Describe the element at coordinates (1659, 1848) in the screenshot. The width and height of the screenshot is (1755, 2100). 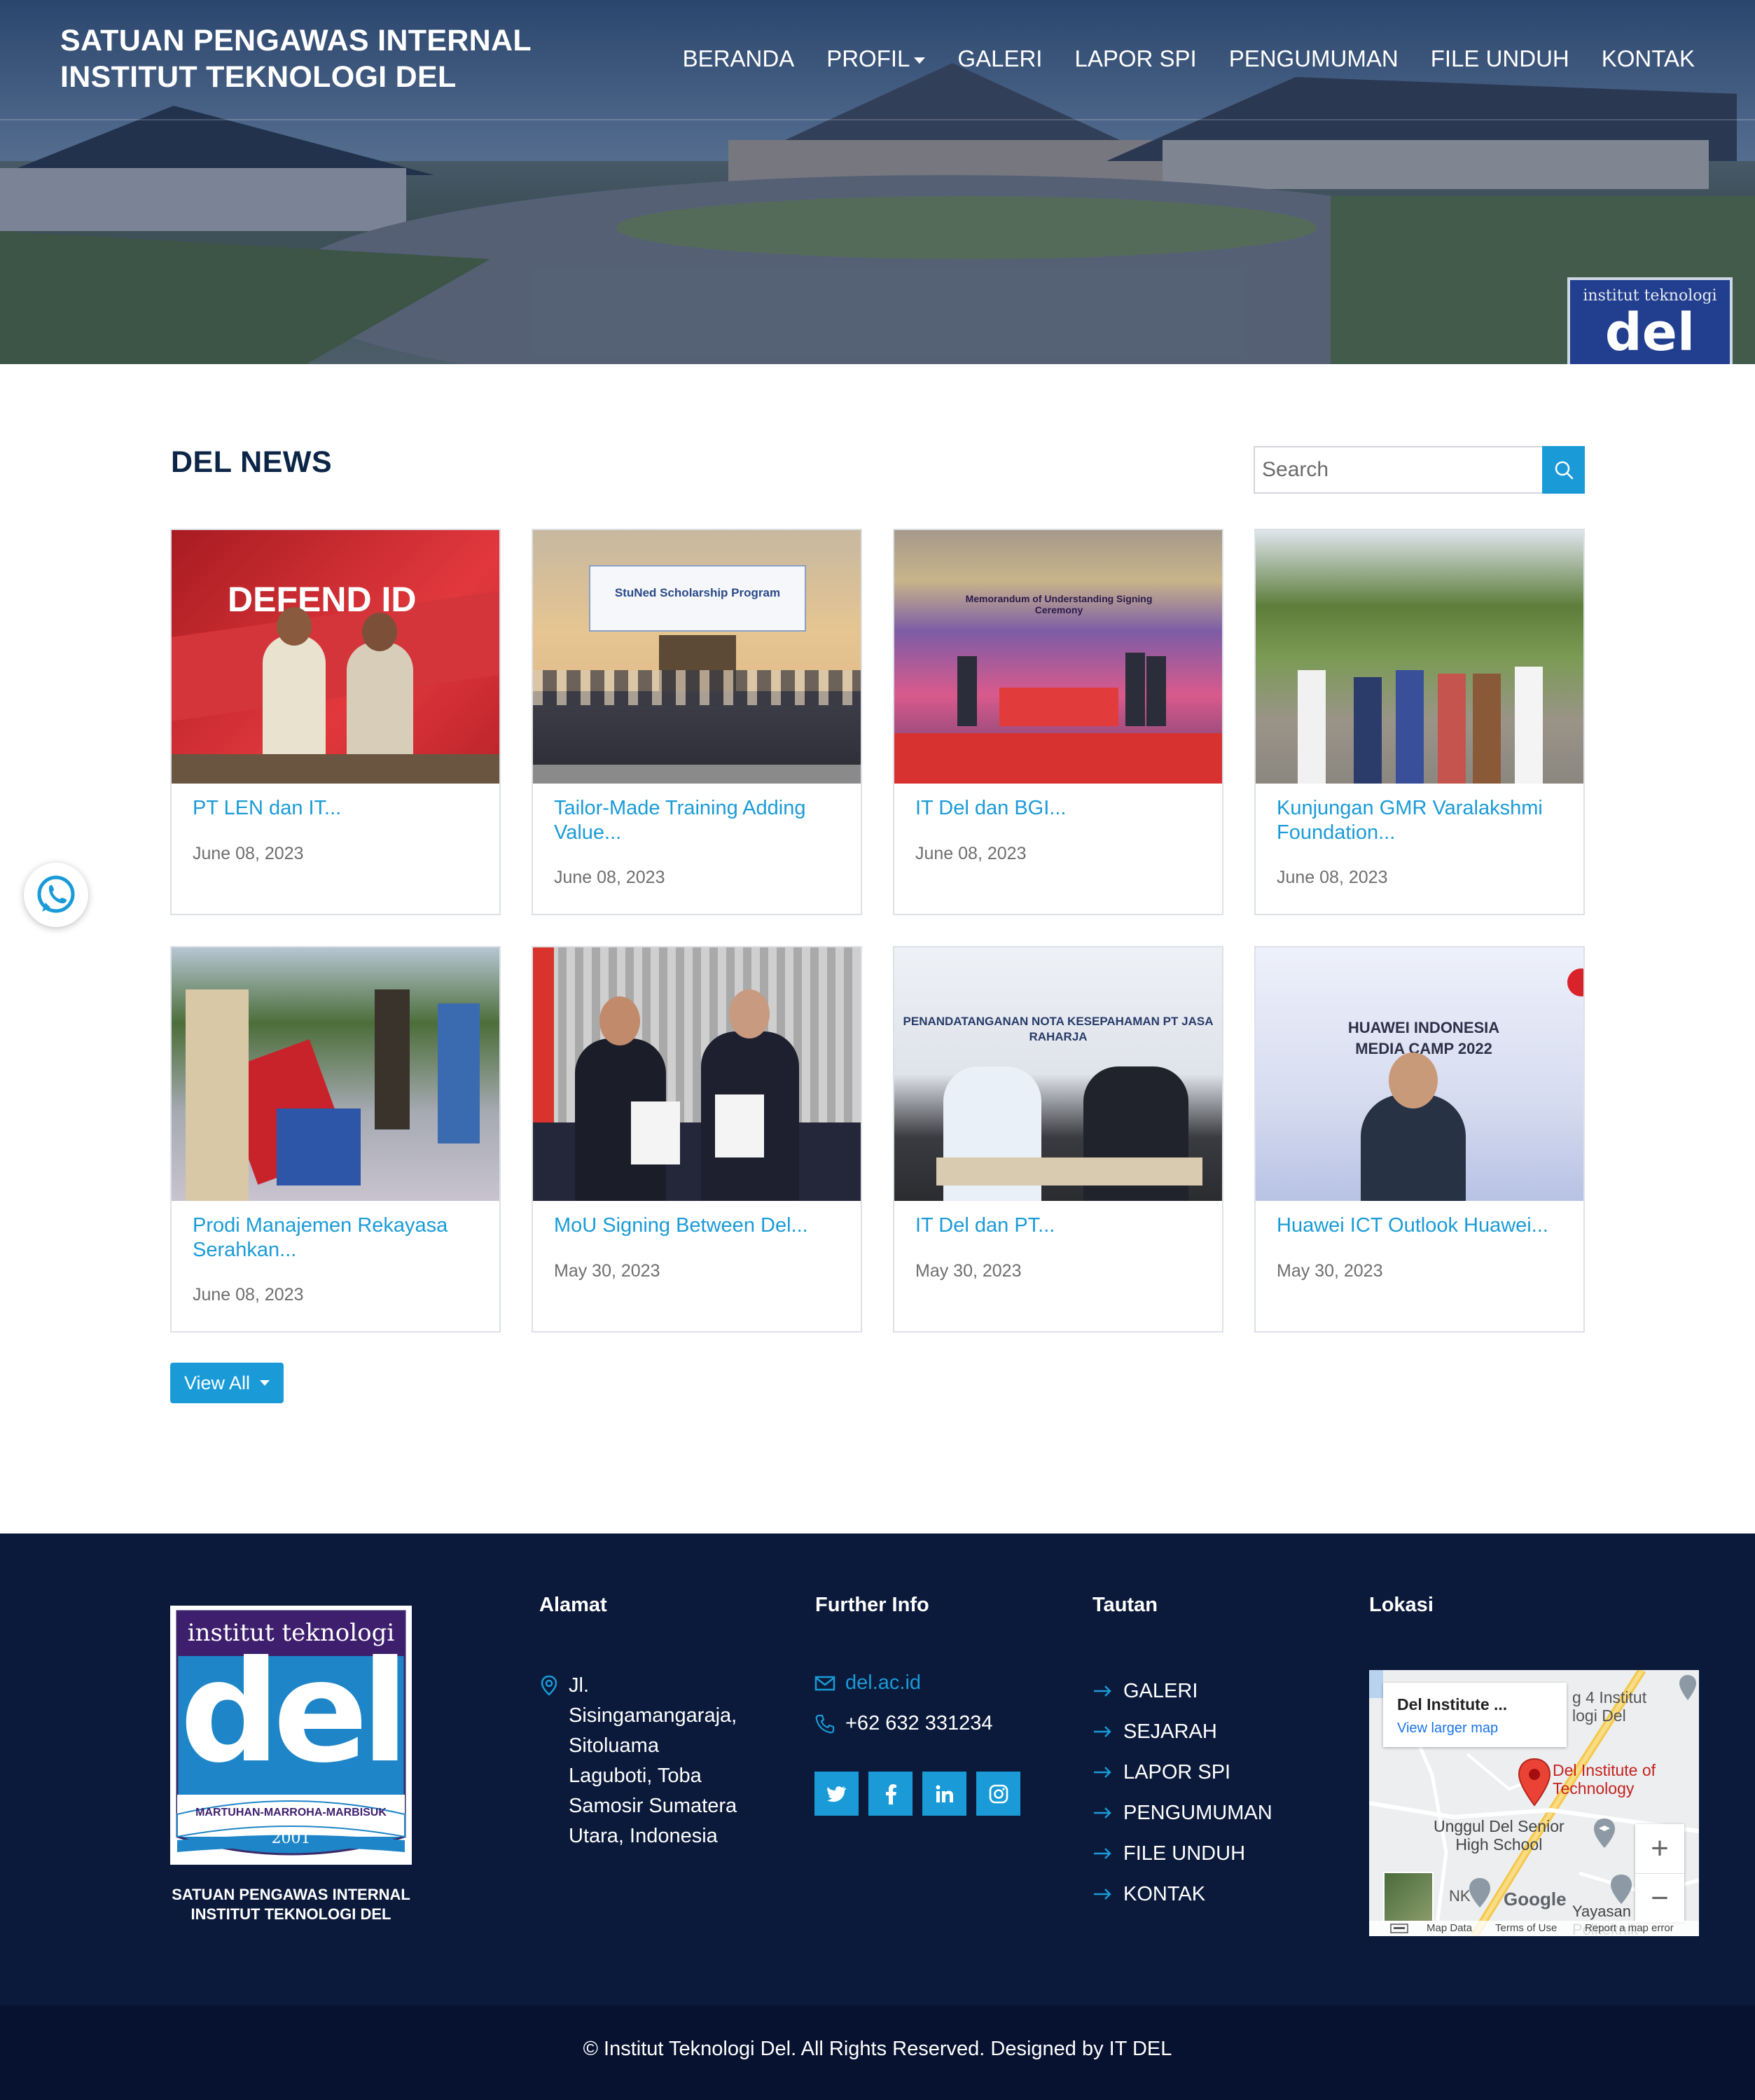
I see `zoom-in-button: +` at that location.